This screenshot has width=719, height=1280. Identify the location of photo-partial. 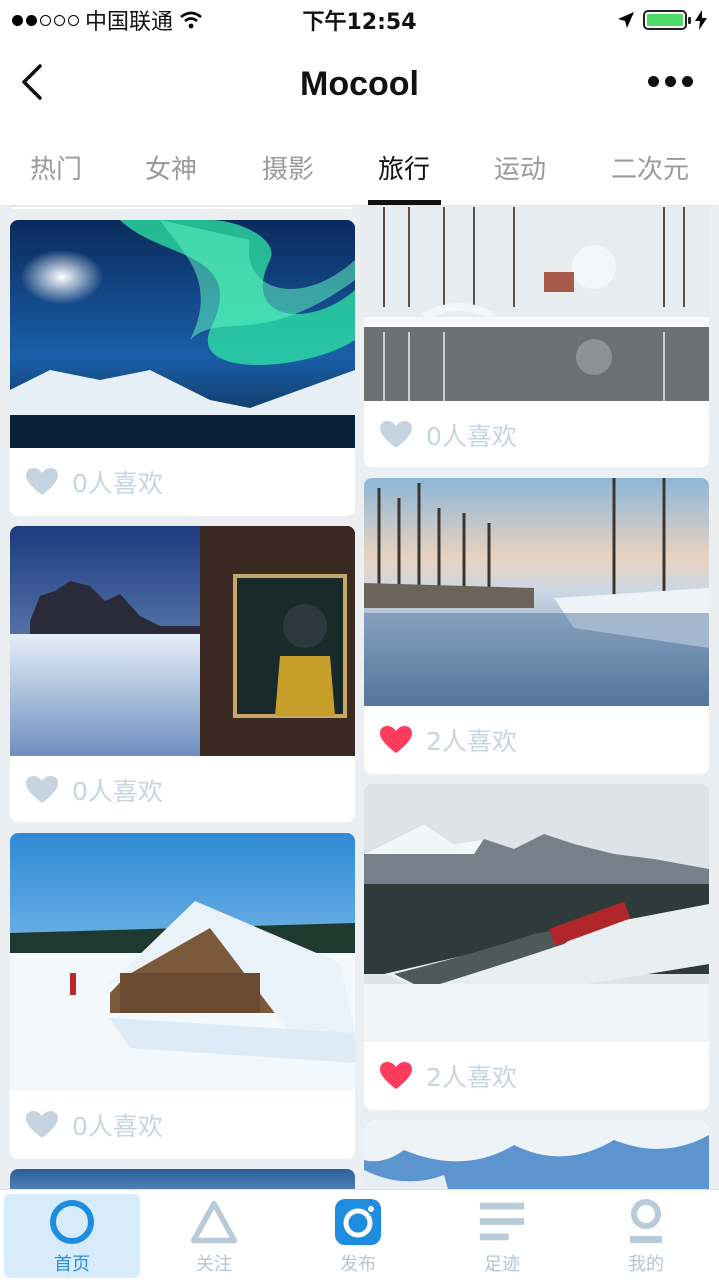
(182, 1179).